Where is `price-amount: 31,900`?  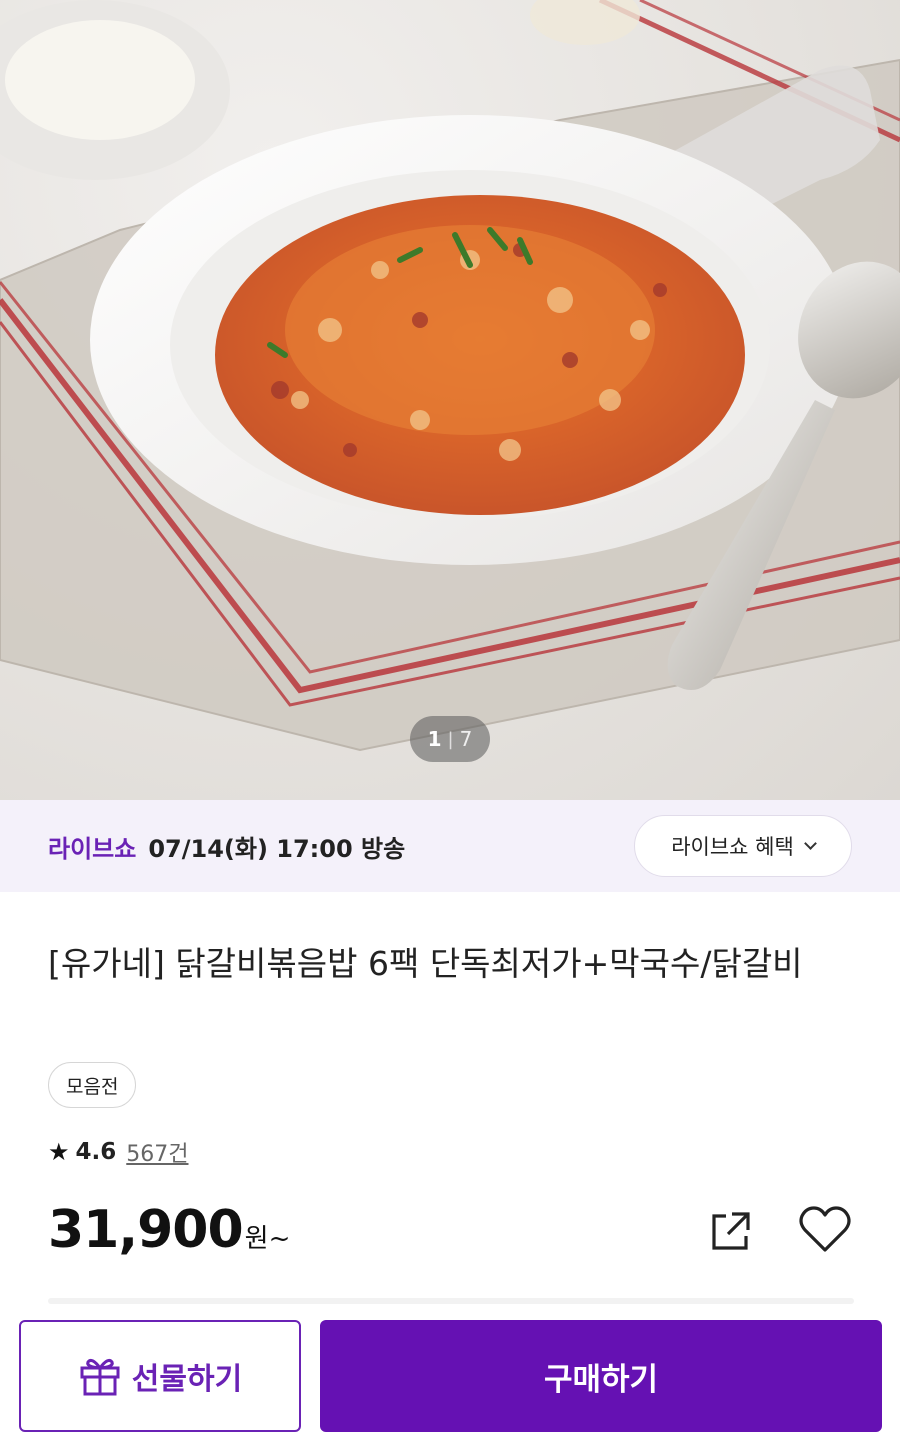 price-amount: 31,900 is located at coordinates (146, 1230).